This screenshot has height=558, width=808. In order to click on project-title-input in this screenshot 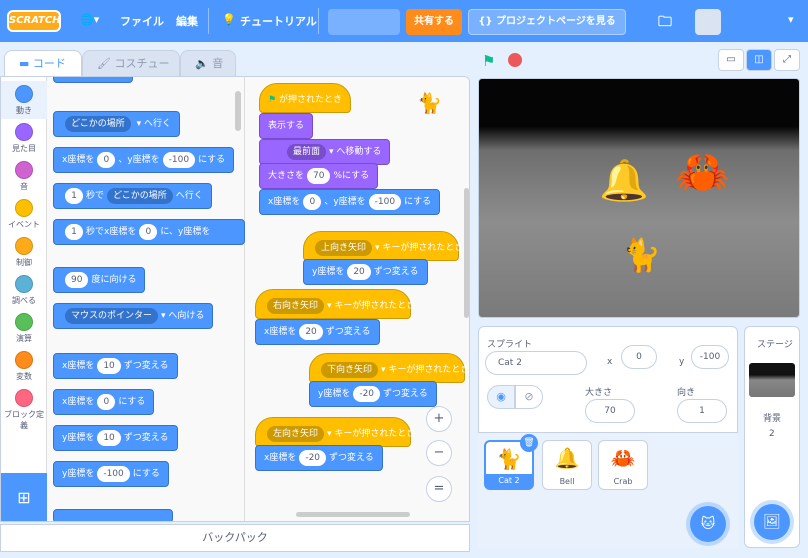, I will do `click(364, 22)`.